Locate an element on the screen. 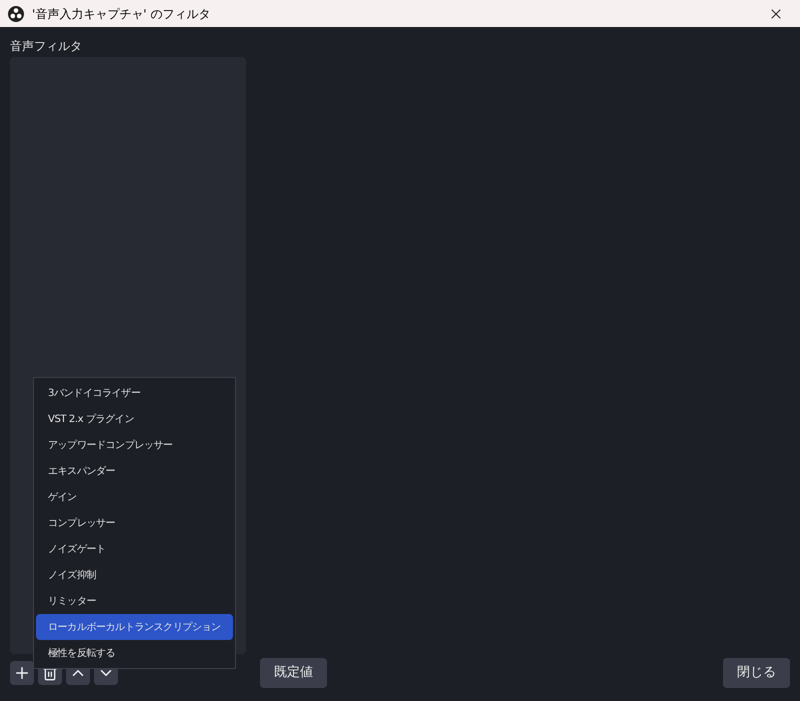  menu-item: エキスパンダー is located at coordinates (134, 471).